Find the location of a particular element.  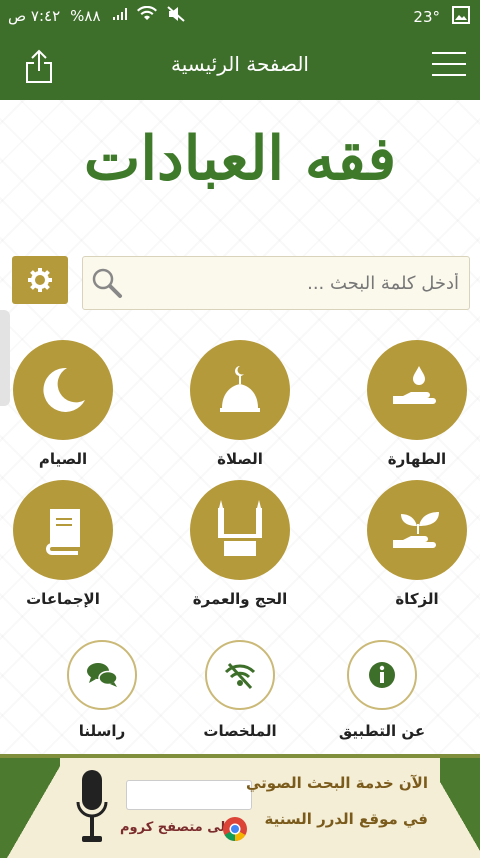

contact-us-item: راسلنا is located at coordinates (102, 690).